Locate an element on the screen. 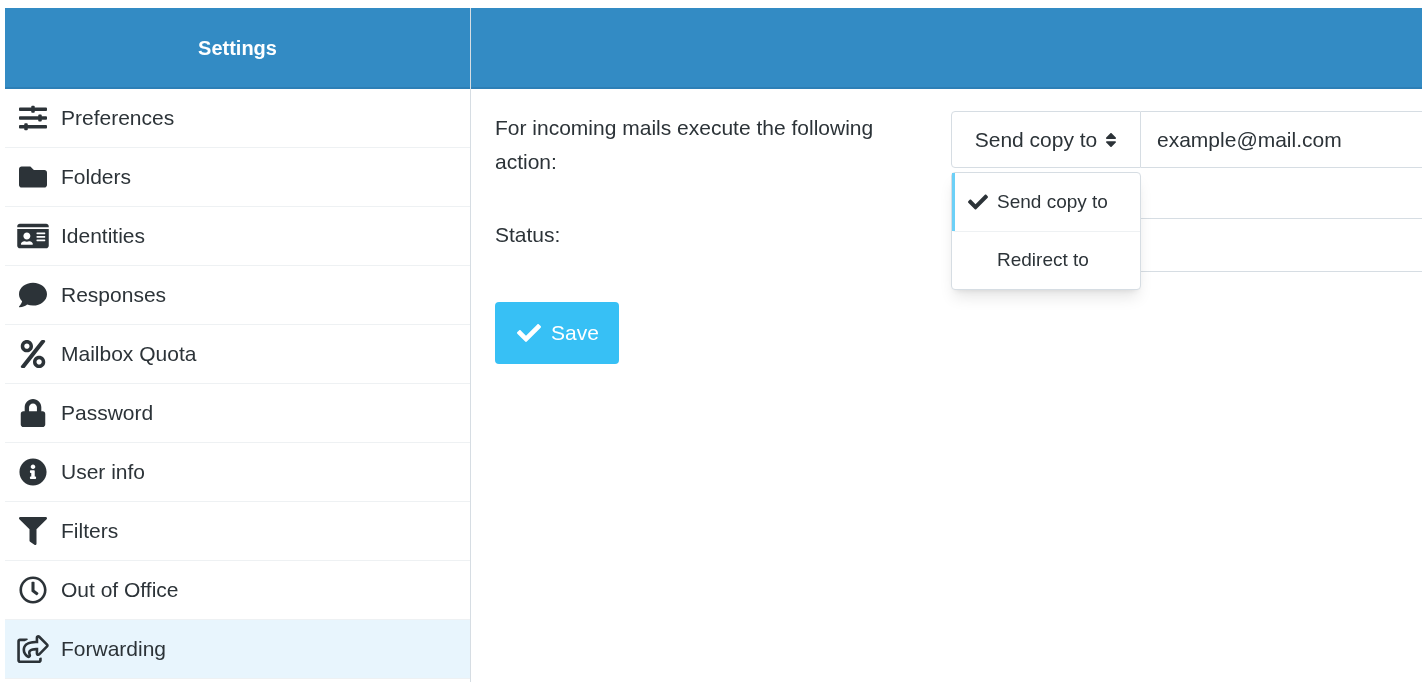 Image resolution: width=1422 pixels, height=682 pixels. filter-icon is located at coordinates (33, 531).